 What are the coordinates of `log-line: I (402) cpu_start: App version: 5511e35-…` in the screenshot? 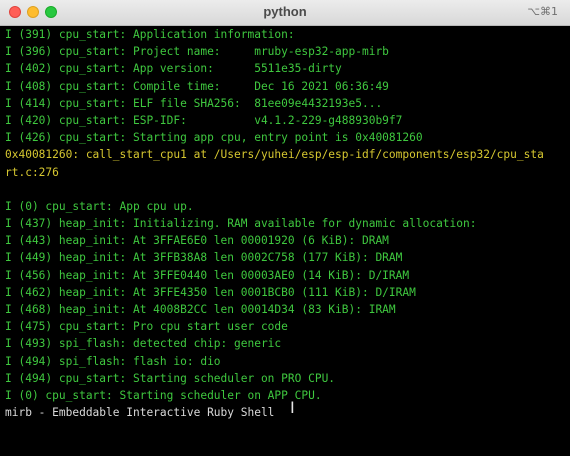 It's located at (173, 69).